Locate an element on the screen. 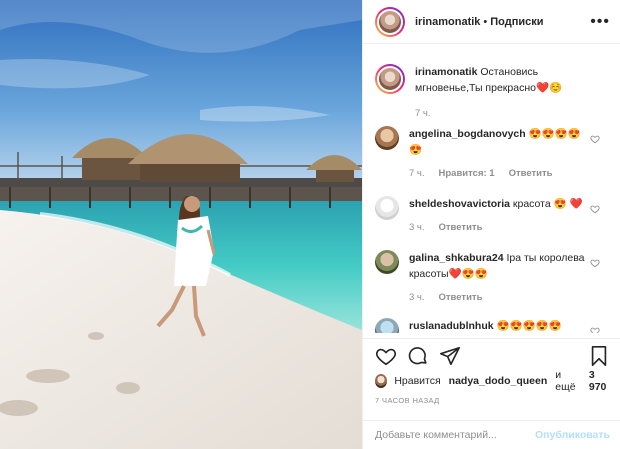 The height and width of the screenshot is (449, 620). commenter-username: galina_shkabura24 is located at coordinates (456, 258).